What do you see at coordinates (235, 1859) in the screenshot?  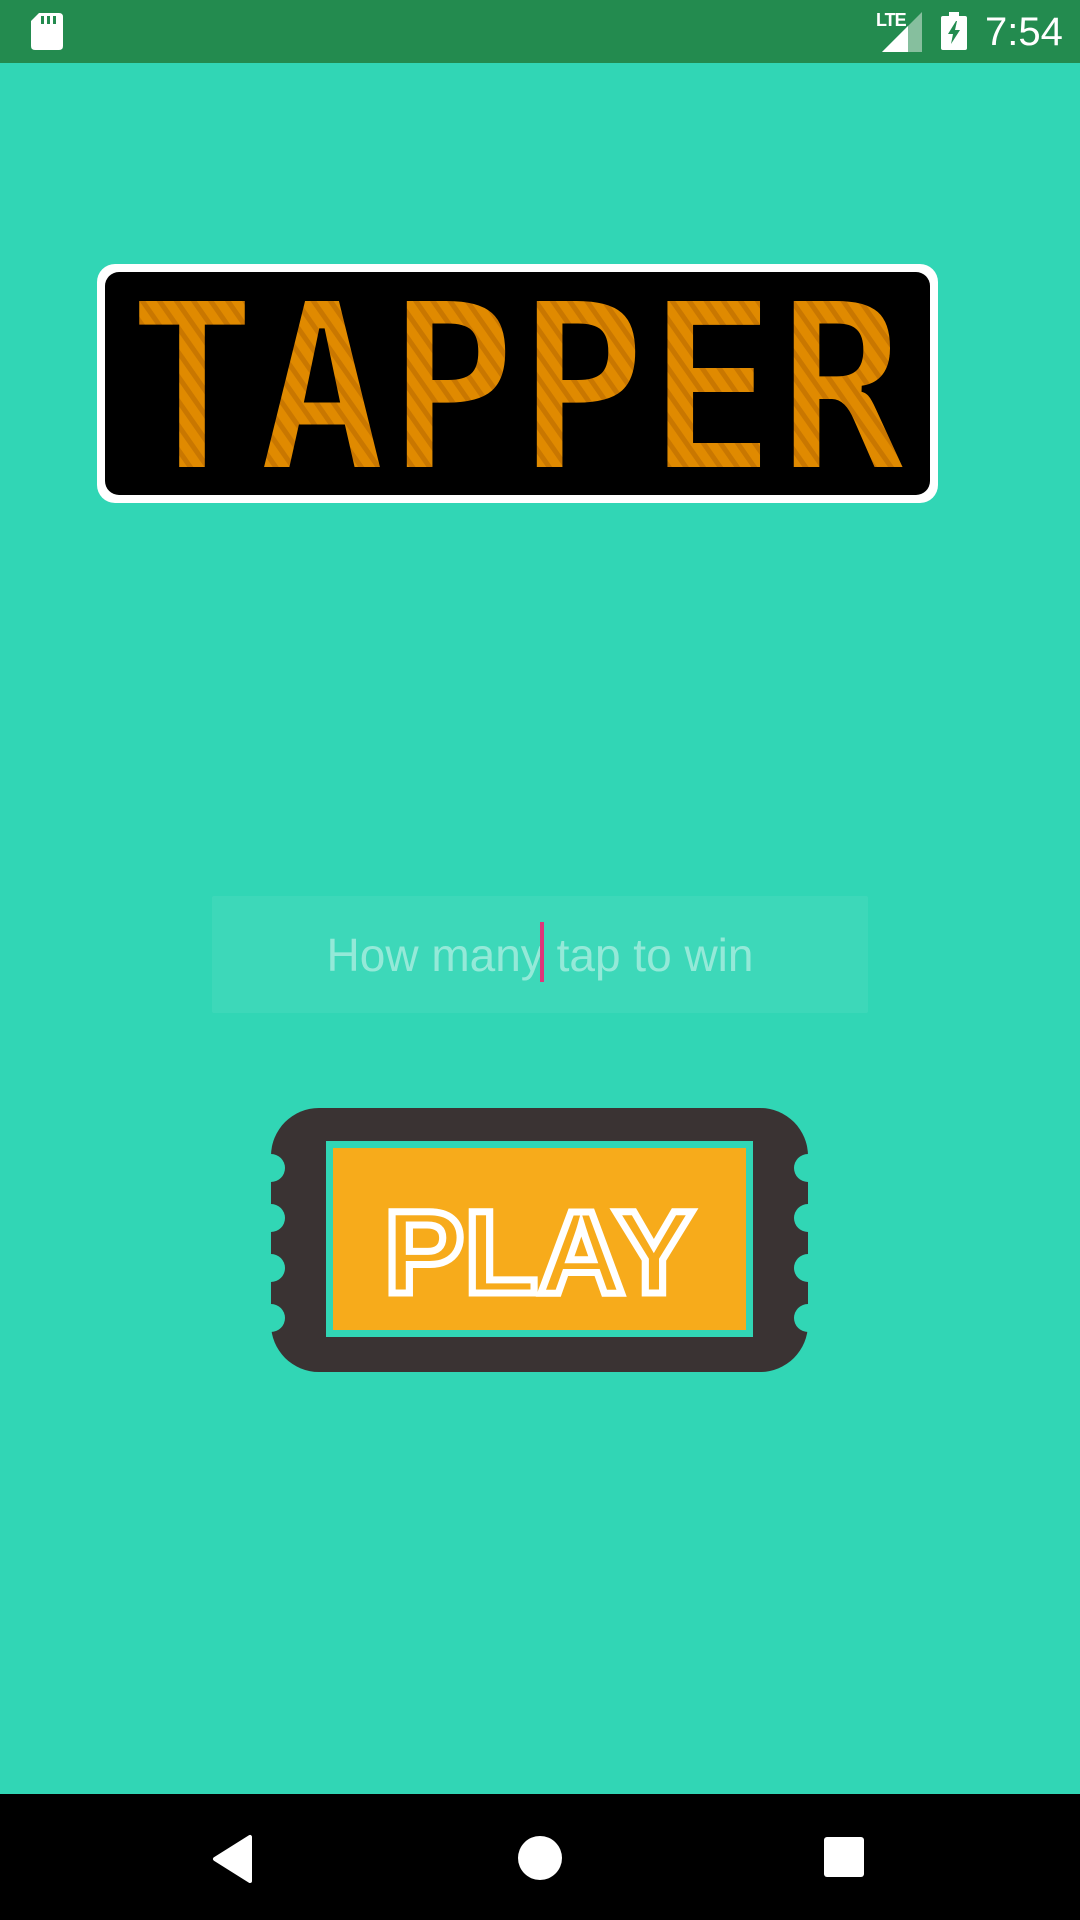 I see `back-icon` at bounding box center [235, 1859].